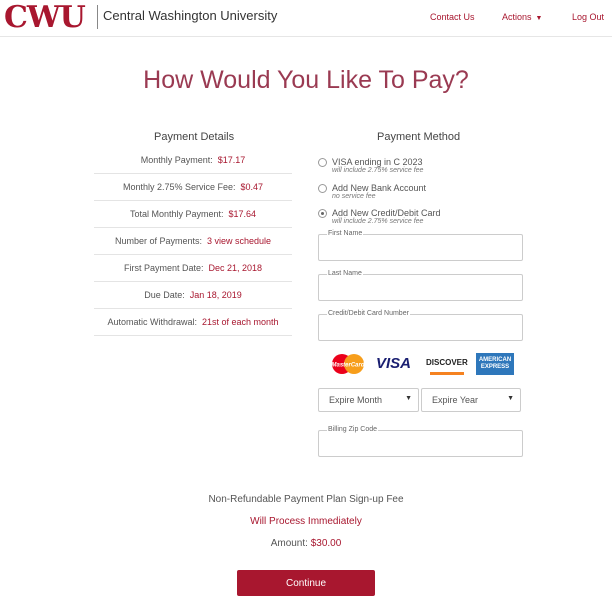 This screenshot has height=600, width=612. I want to click on radio-button-selected, so click(322, 213).